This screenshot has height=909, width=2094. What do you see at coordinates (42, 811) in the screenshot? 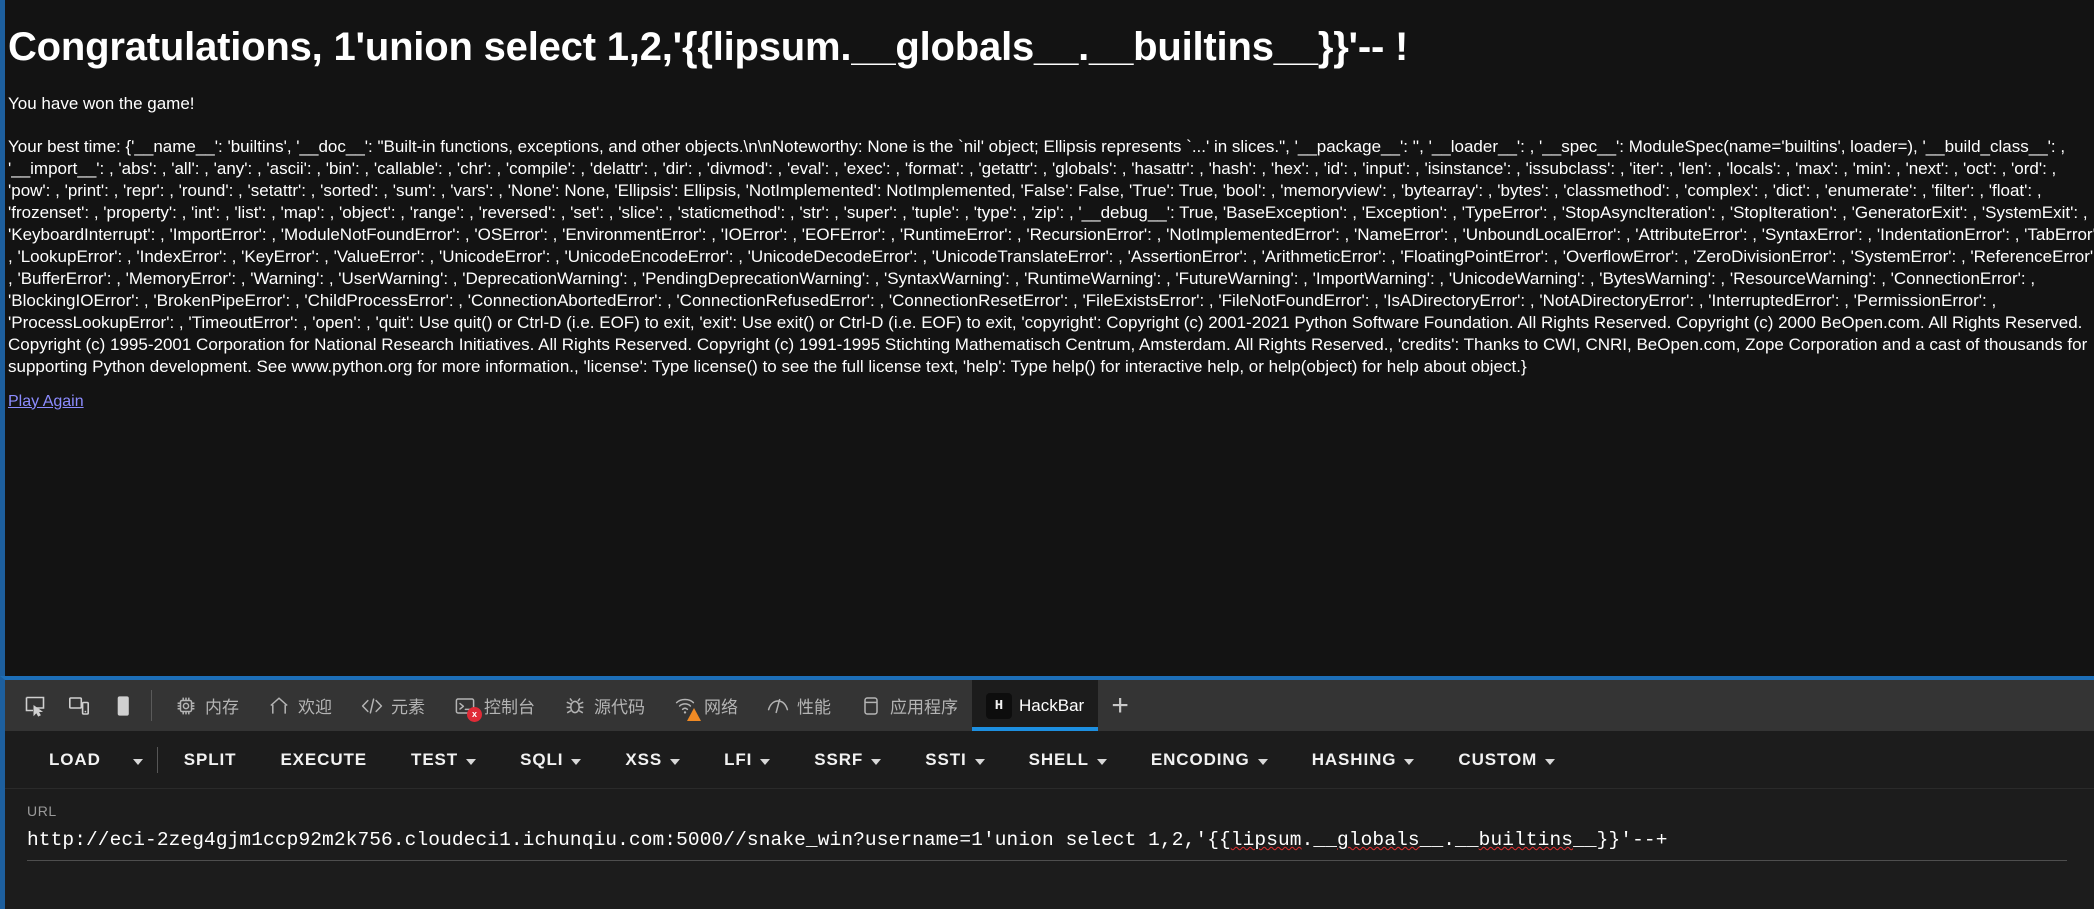
I see `url-label: URL` at bounding box center [42, 811].